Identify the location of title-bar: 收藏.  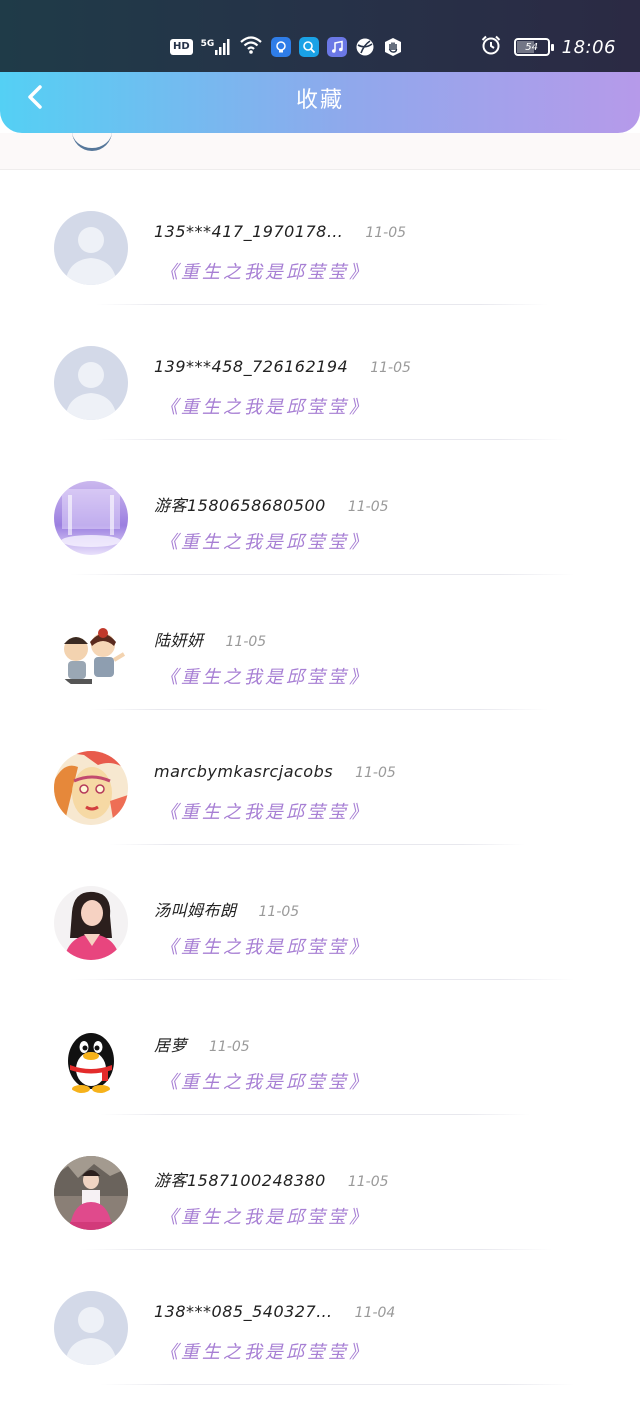
(320, 102).